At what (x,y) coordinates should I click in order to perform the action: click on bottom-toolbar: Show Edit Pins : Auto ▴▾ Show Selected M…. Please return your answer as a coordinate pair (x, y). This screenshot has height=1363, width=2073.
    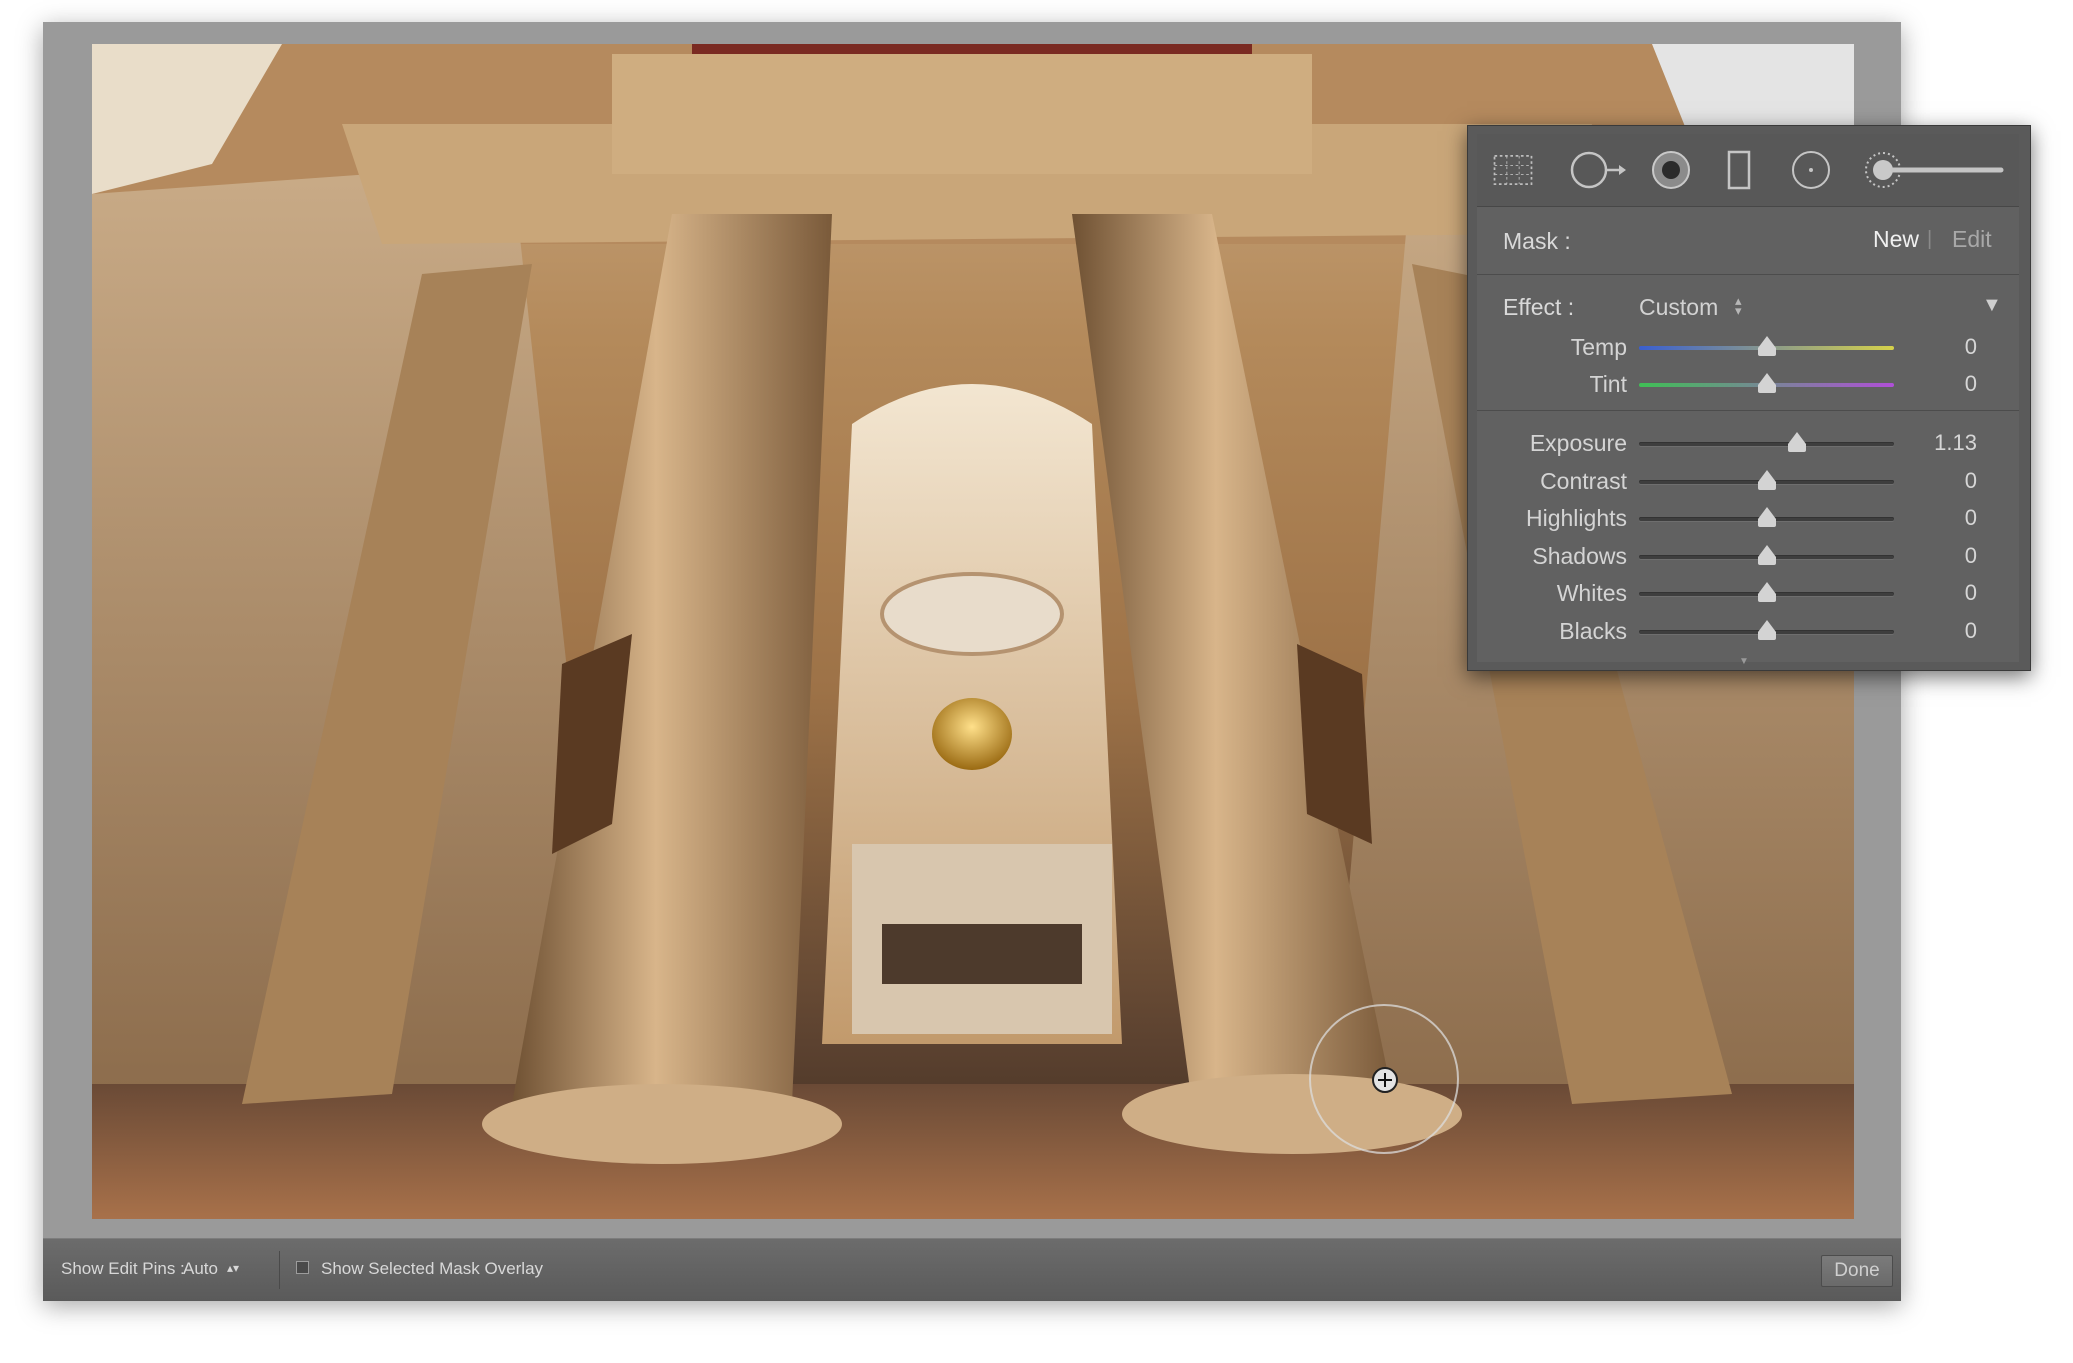
    Looking at the image, I should click on (972, 1269).